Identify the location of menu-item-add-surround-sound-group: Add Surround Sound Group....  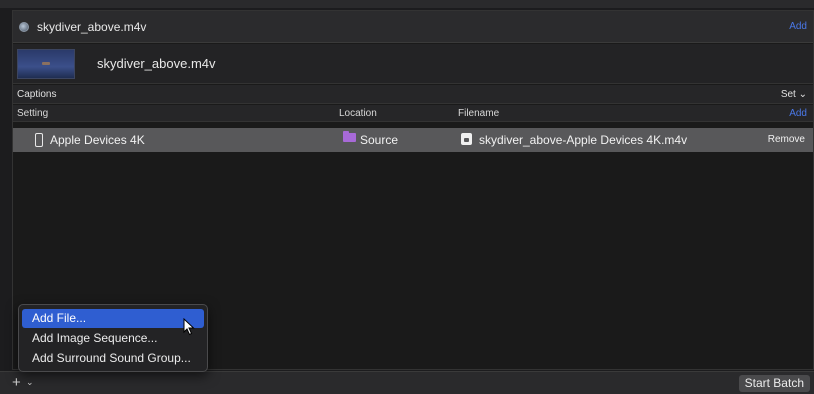
(113, 358).